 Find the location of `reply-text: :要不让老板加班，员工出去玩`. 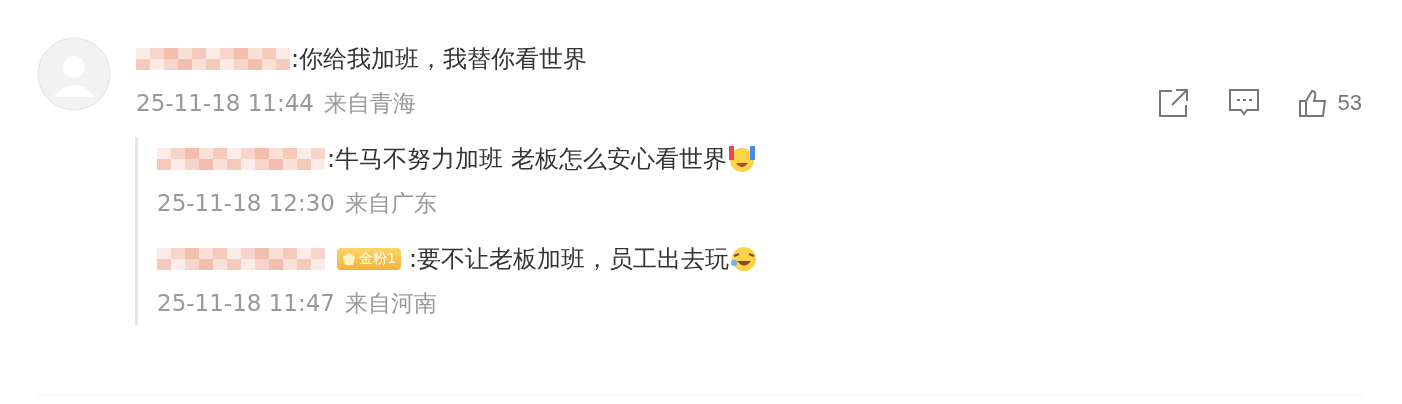

reply-text: :要不让老板加班，员工出去玩 is located at coordinates (568, 259).